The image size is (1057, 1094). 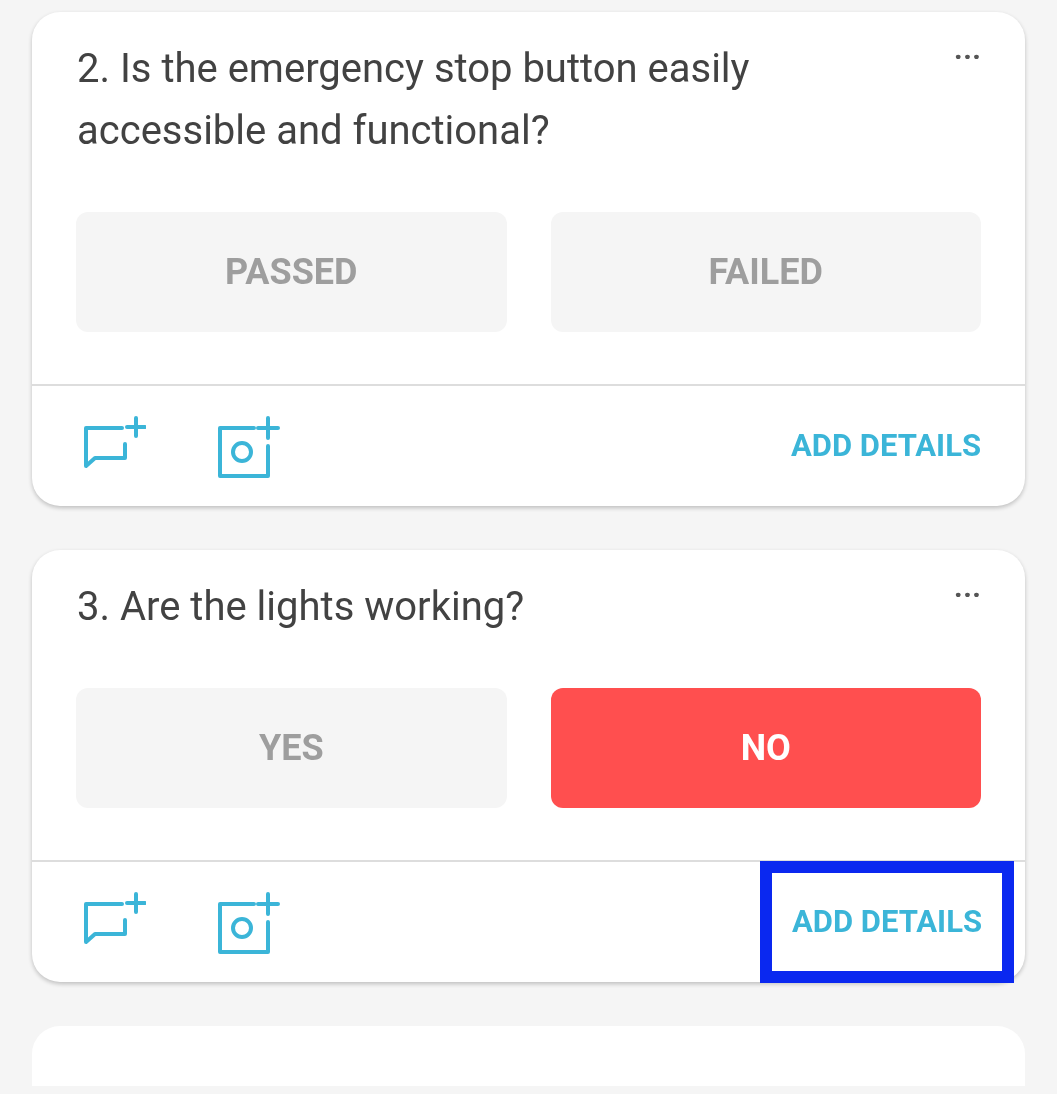 I want to click on question-text: 2. Is the emergency stop button easily accessible and functional?, so click(x=414, y=100).